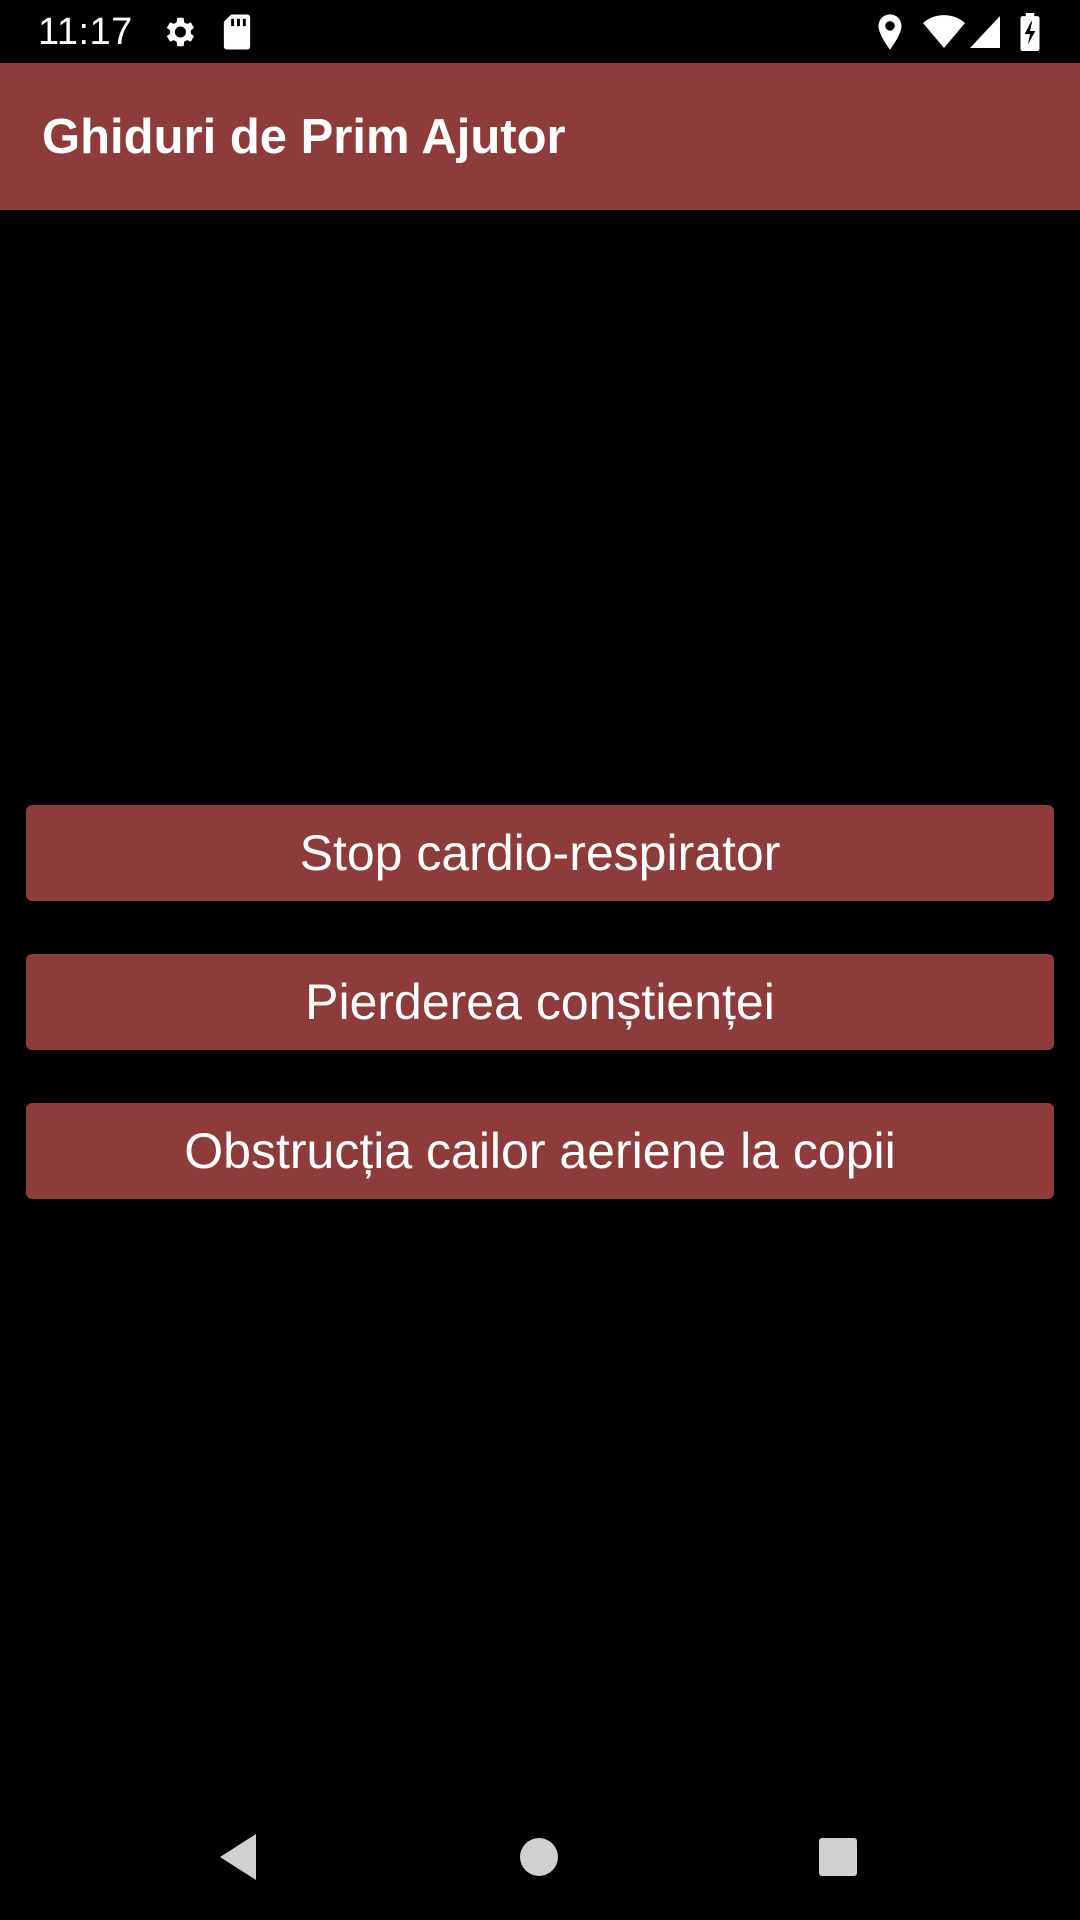 This screenshot has width=1080, height=1920. What do you see at coordinates (985, 32) in the screenshot?
I see `cell-signal-icon` at bounding box center [985, 32].